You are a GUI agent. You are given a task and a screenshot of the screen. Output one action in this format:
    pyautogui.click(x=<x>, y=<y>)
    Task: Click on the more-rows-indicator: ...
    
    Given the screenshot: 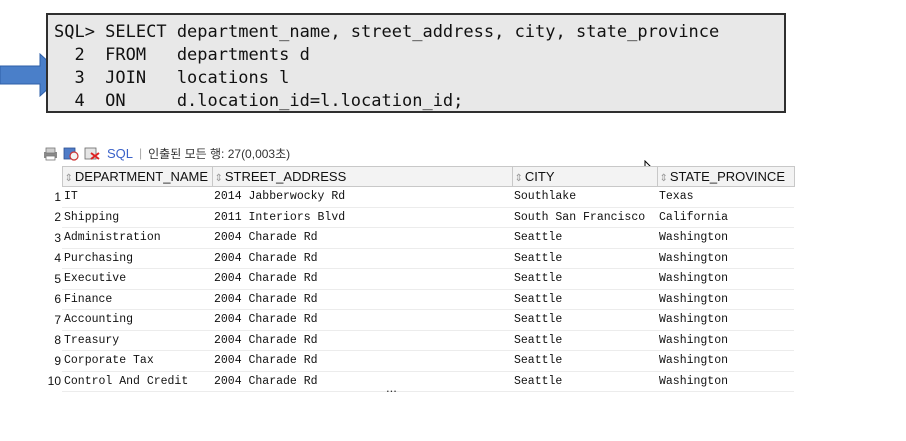 What is the action you would take?
    pyautogui.click(x=391, y=387)
    